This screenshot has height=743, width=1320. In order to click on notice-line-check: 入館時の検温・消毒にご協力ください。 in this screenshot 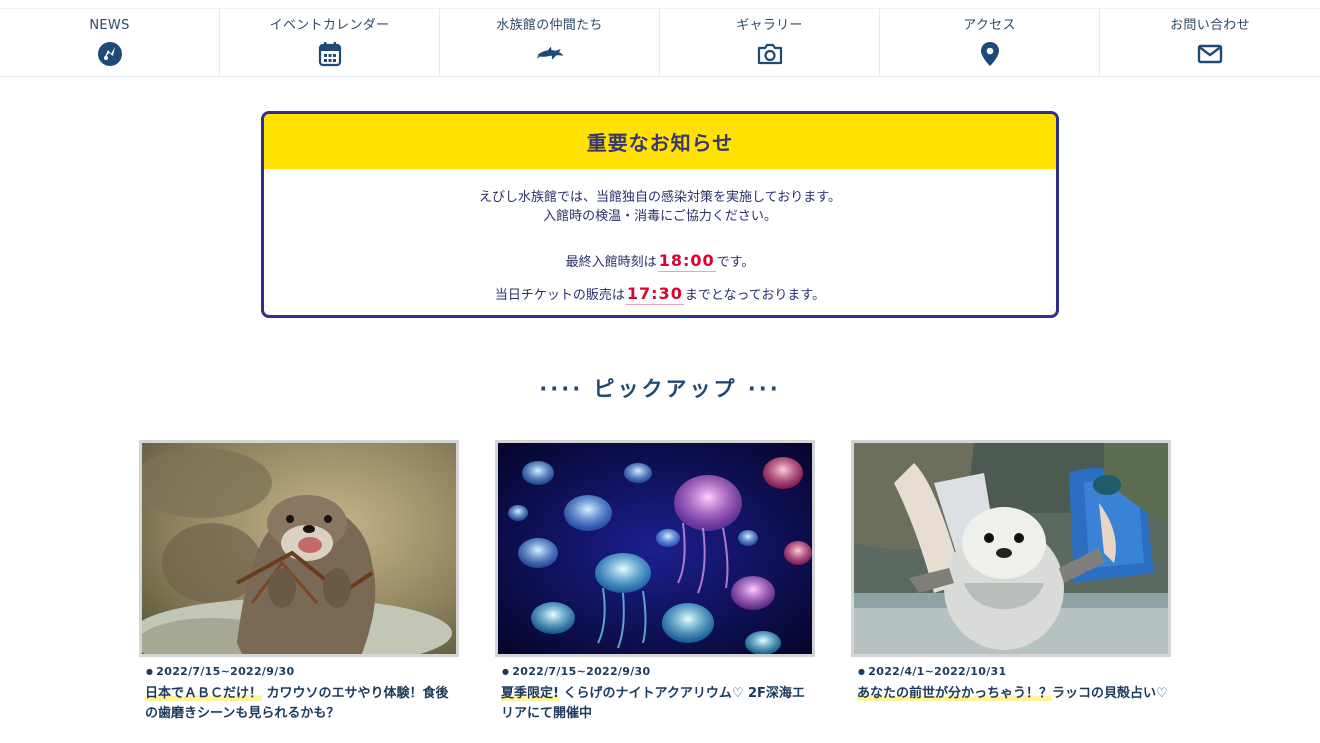, I will do `click(660, 216)`.